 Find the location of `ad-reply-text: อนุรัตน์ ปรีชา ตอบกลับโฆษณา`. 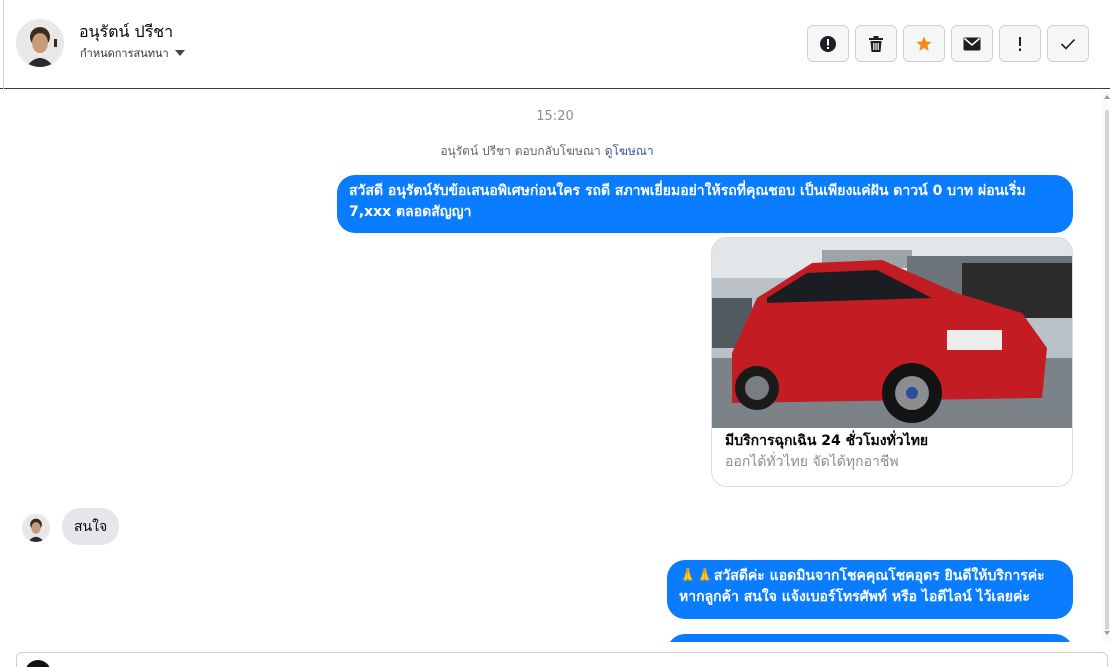

ad-reply-text: อนุรัตน์ ปรีชา ตอบกลับโฆษณา is located at coordinates (520, 151).